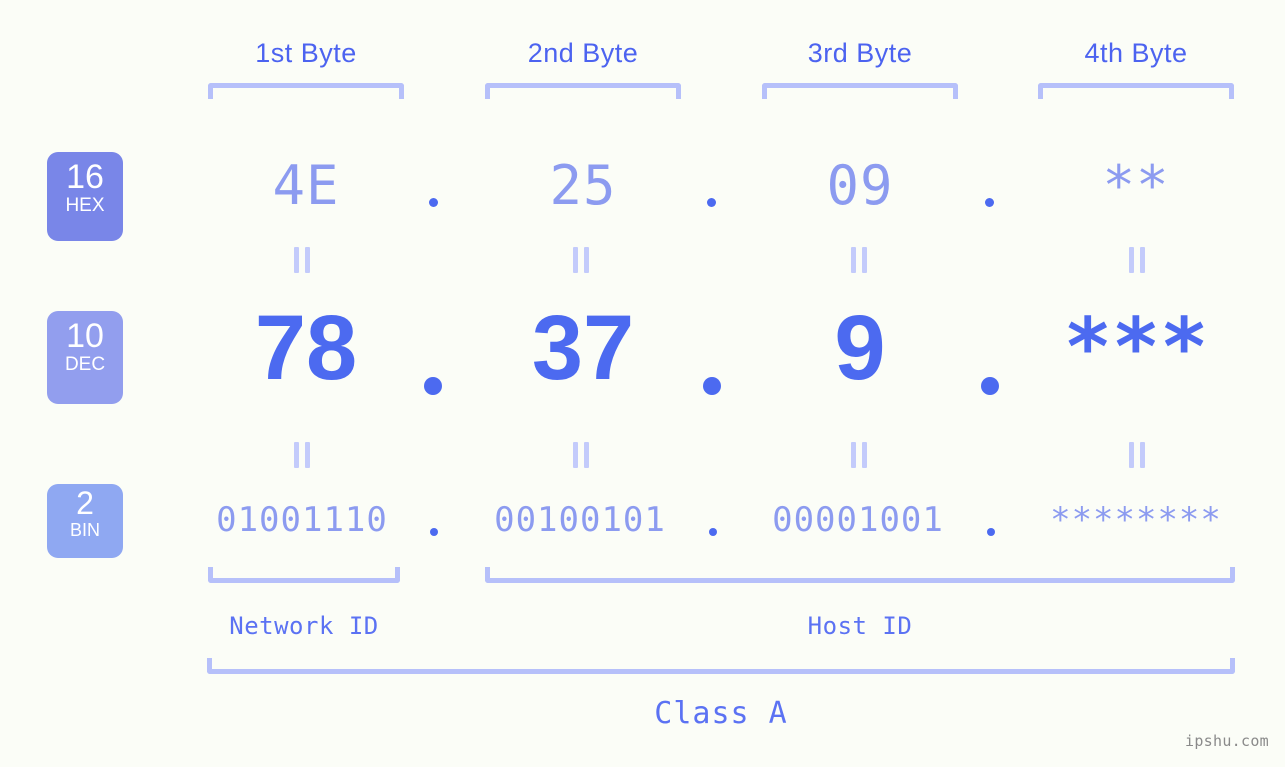  I want to click on dec-value-byte-3: 9, so click(860, 348).